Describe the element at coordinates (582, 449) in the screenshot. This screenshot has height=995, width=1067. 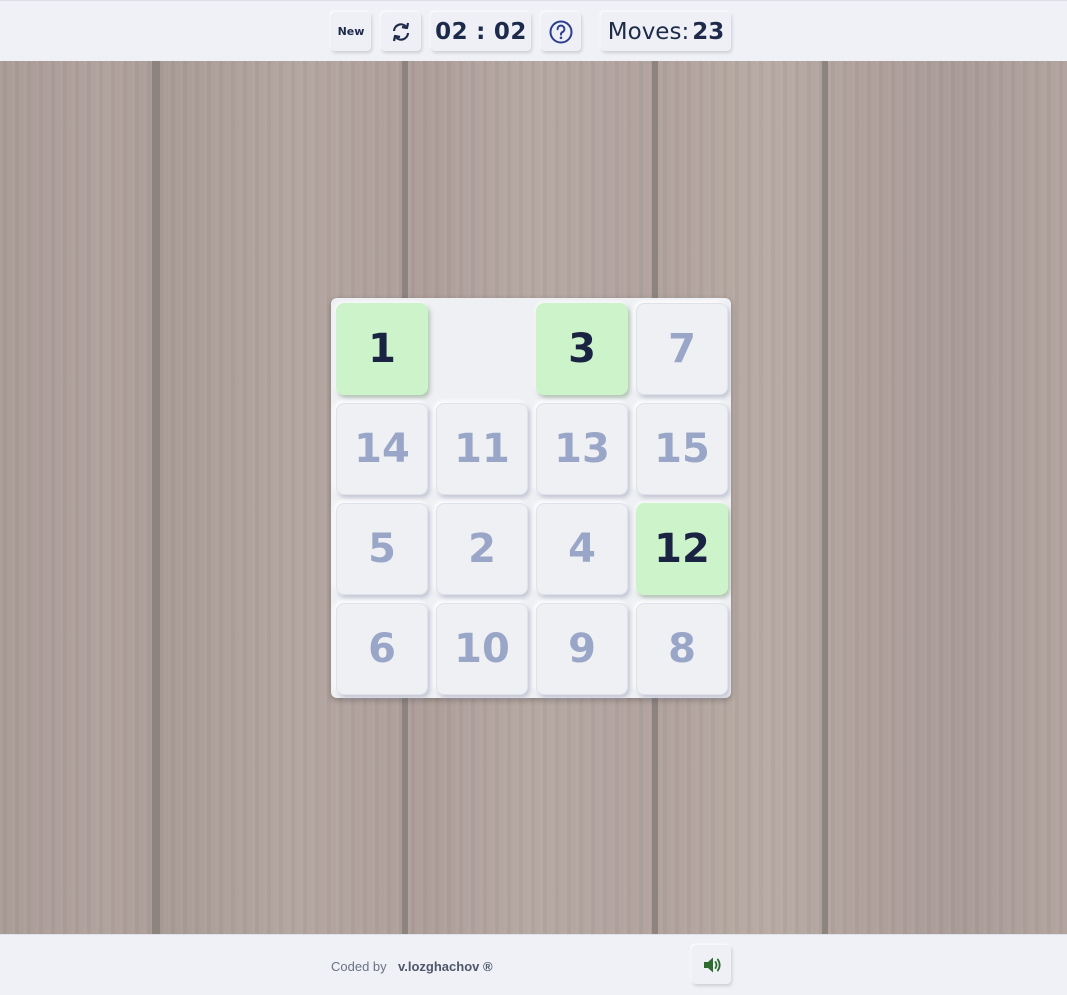
I see `puzzle-tile: 13` at that location.